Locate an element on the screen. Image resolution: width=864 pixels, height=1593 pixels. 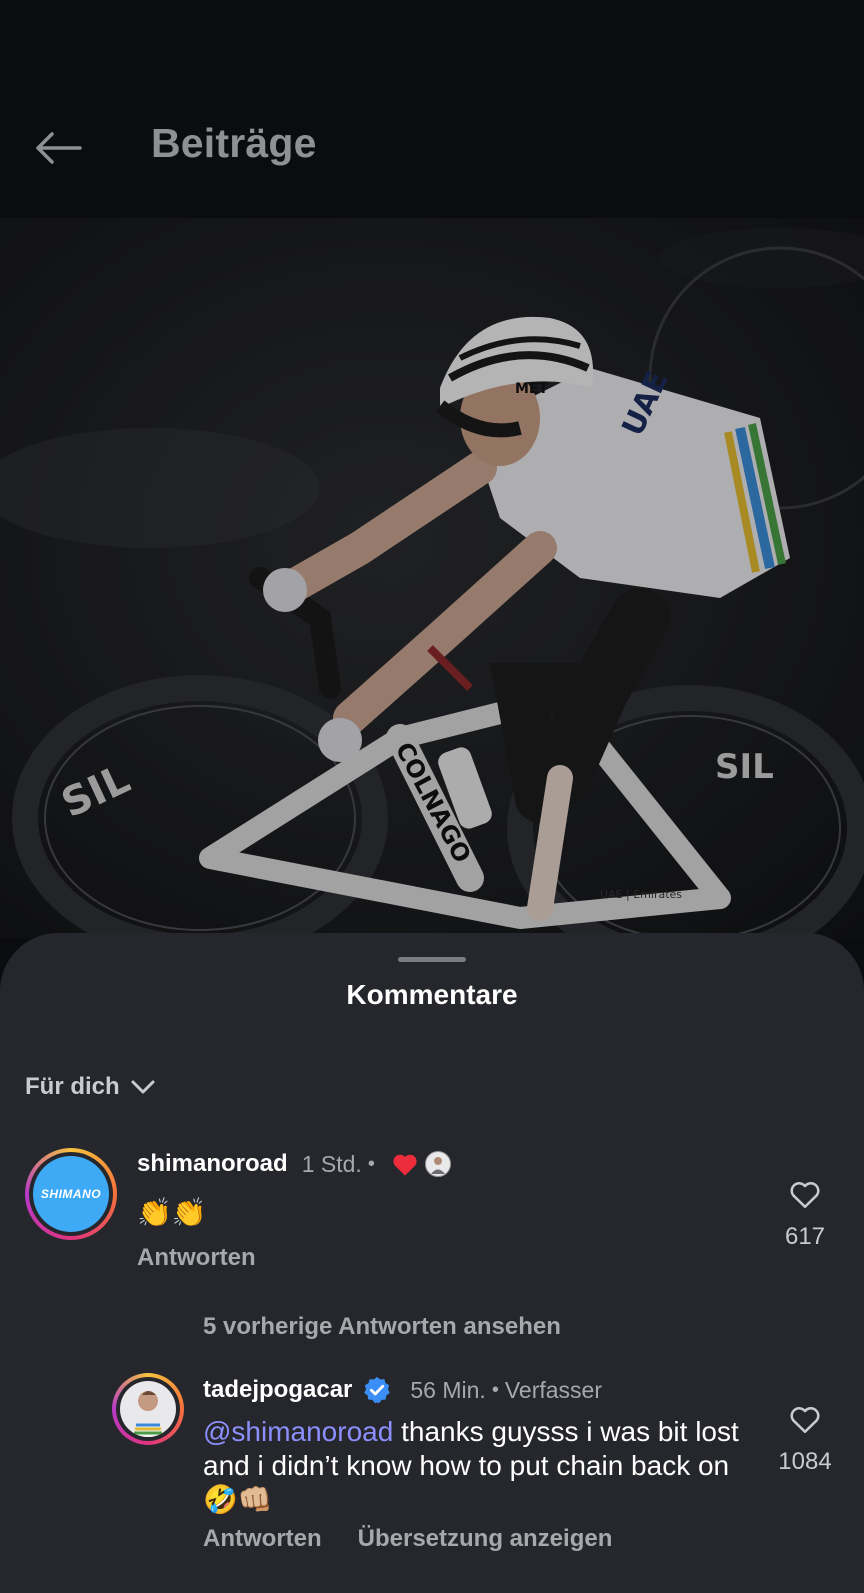
view-previous-replies-button: 5 vorherige Antworten ansehen is located at coordinates (382, 1327).